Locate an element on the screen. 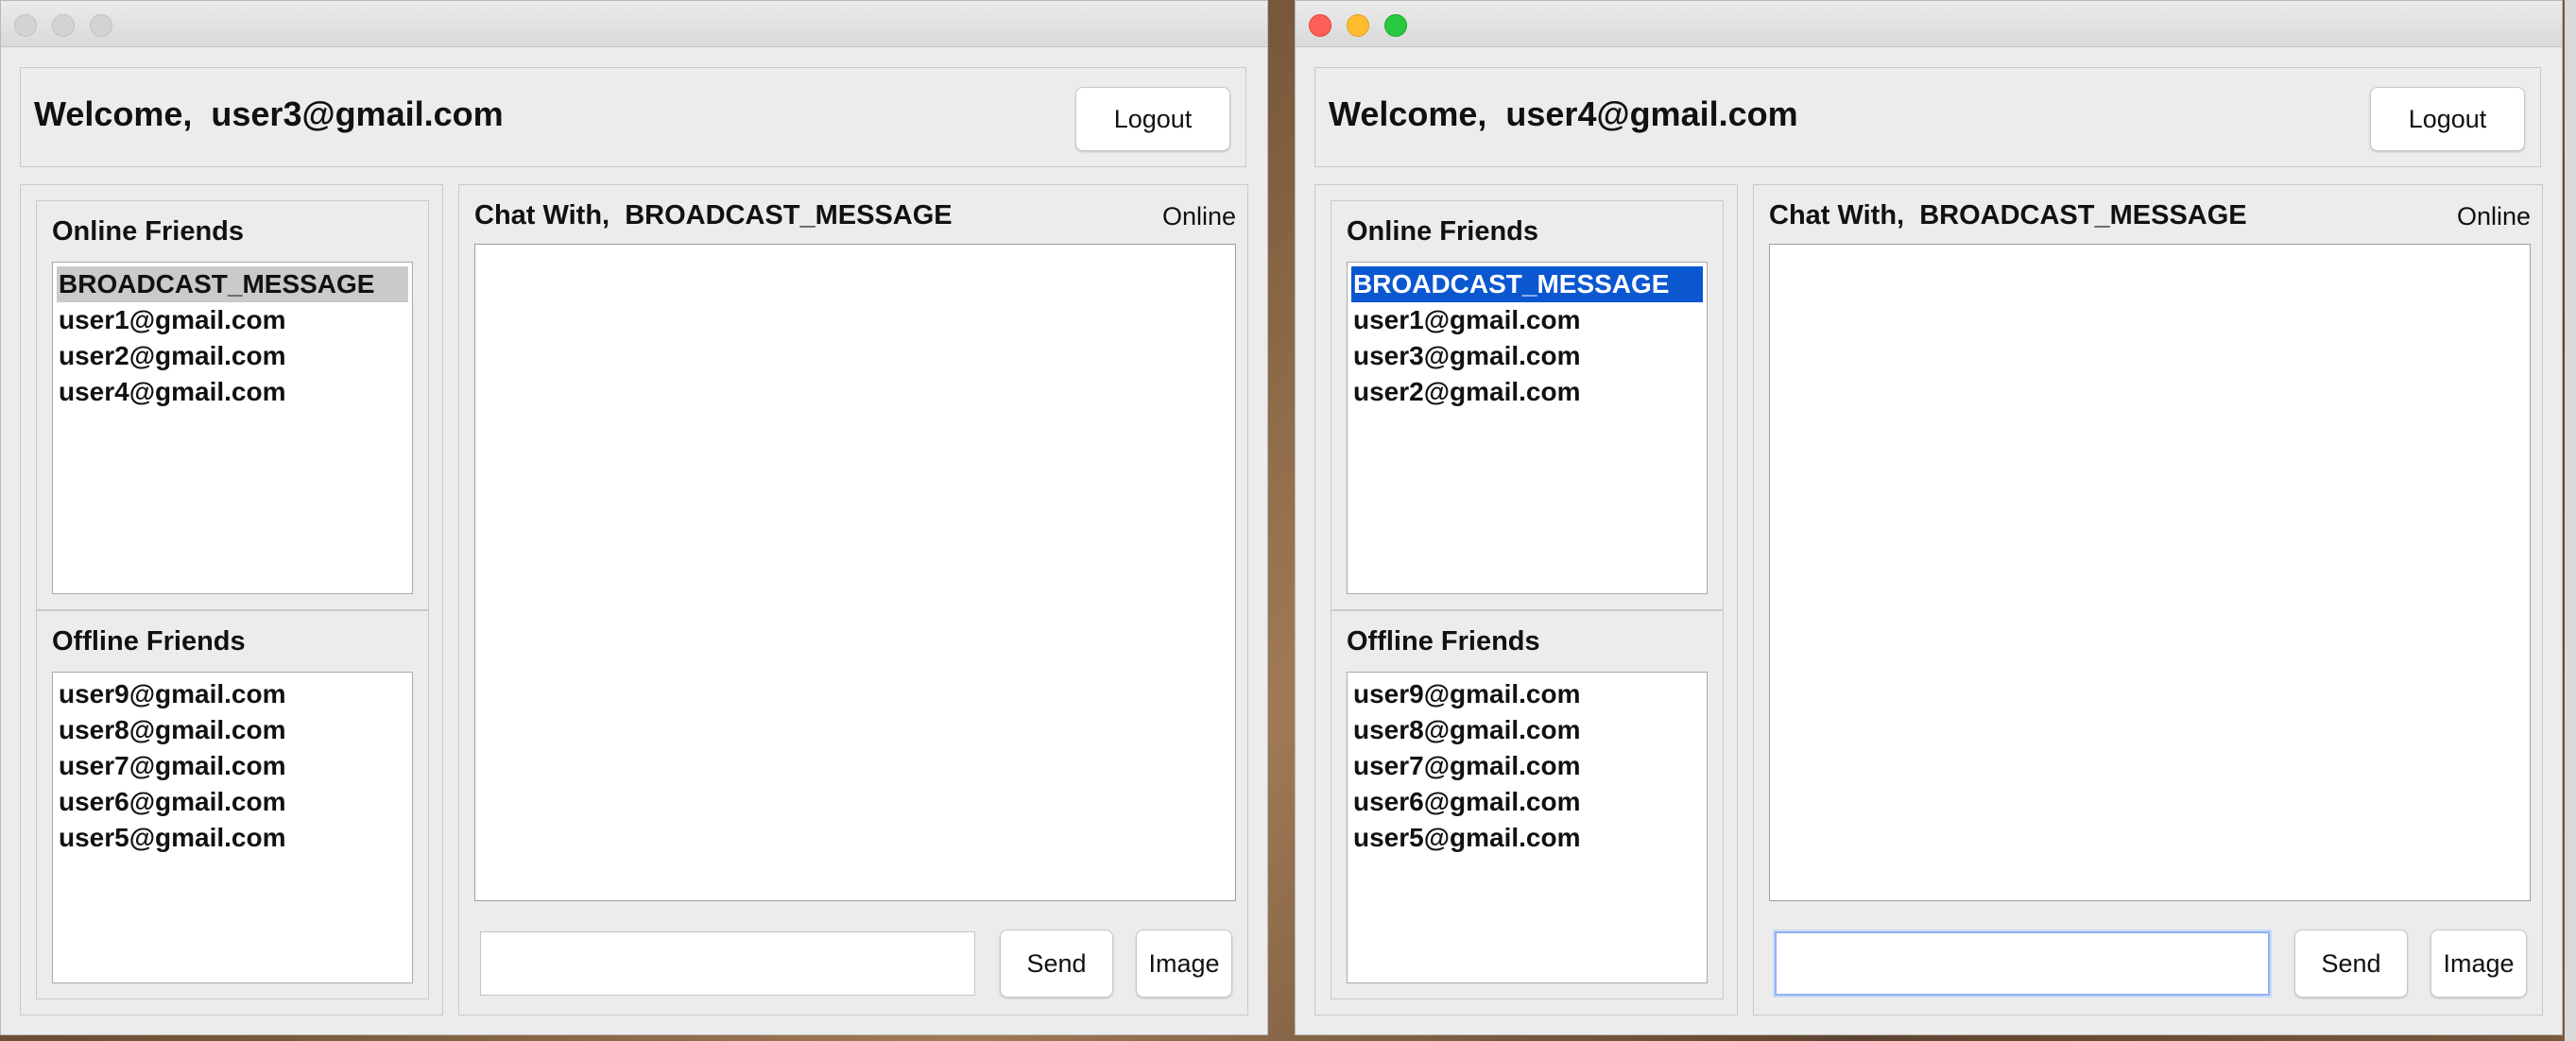  desktop-background-edge is located at coordinates (2570, 520).